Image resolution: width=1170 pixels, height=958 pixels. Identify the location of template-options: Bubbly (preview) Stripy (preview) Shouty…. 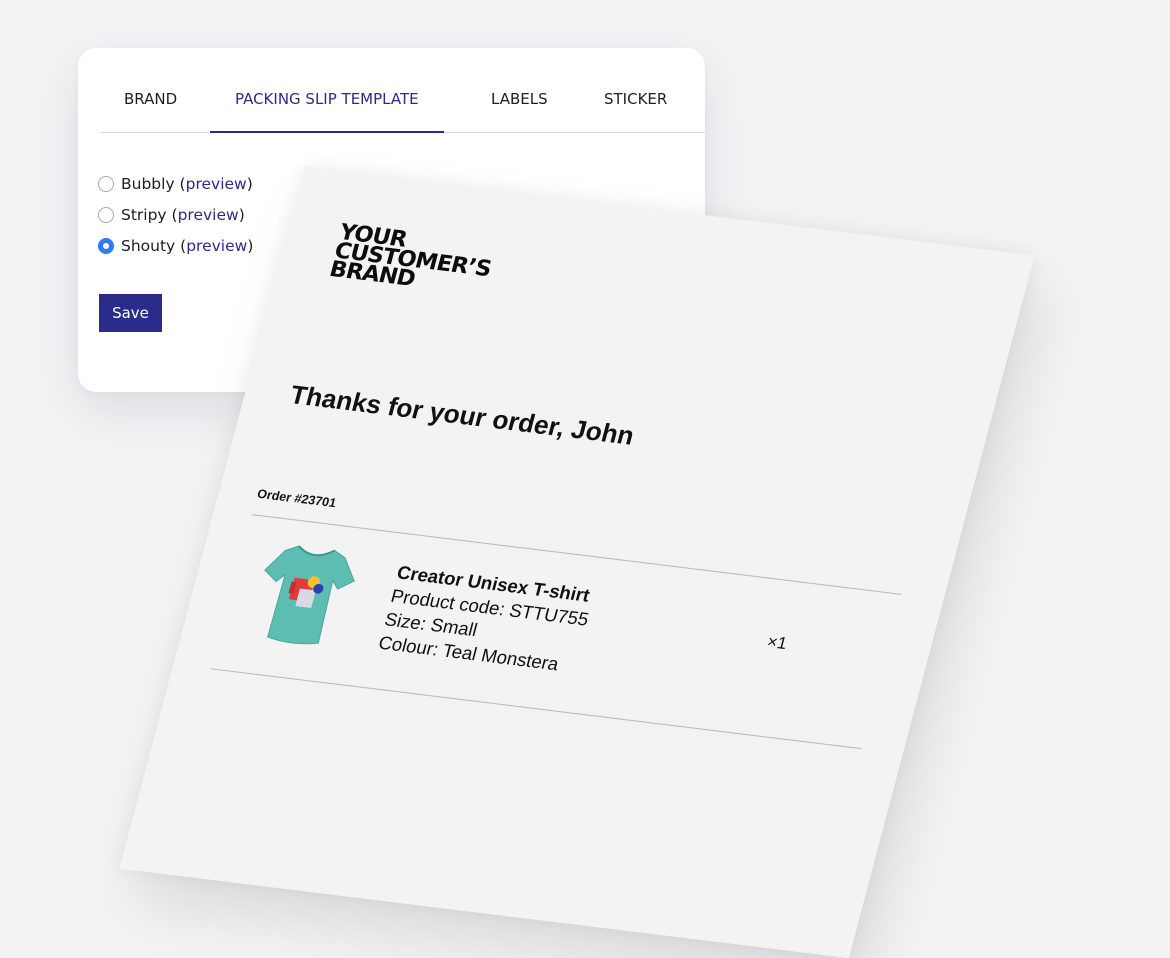
(175, 214).